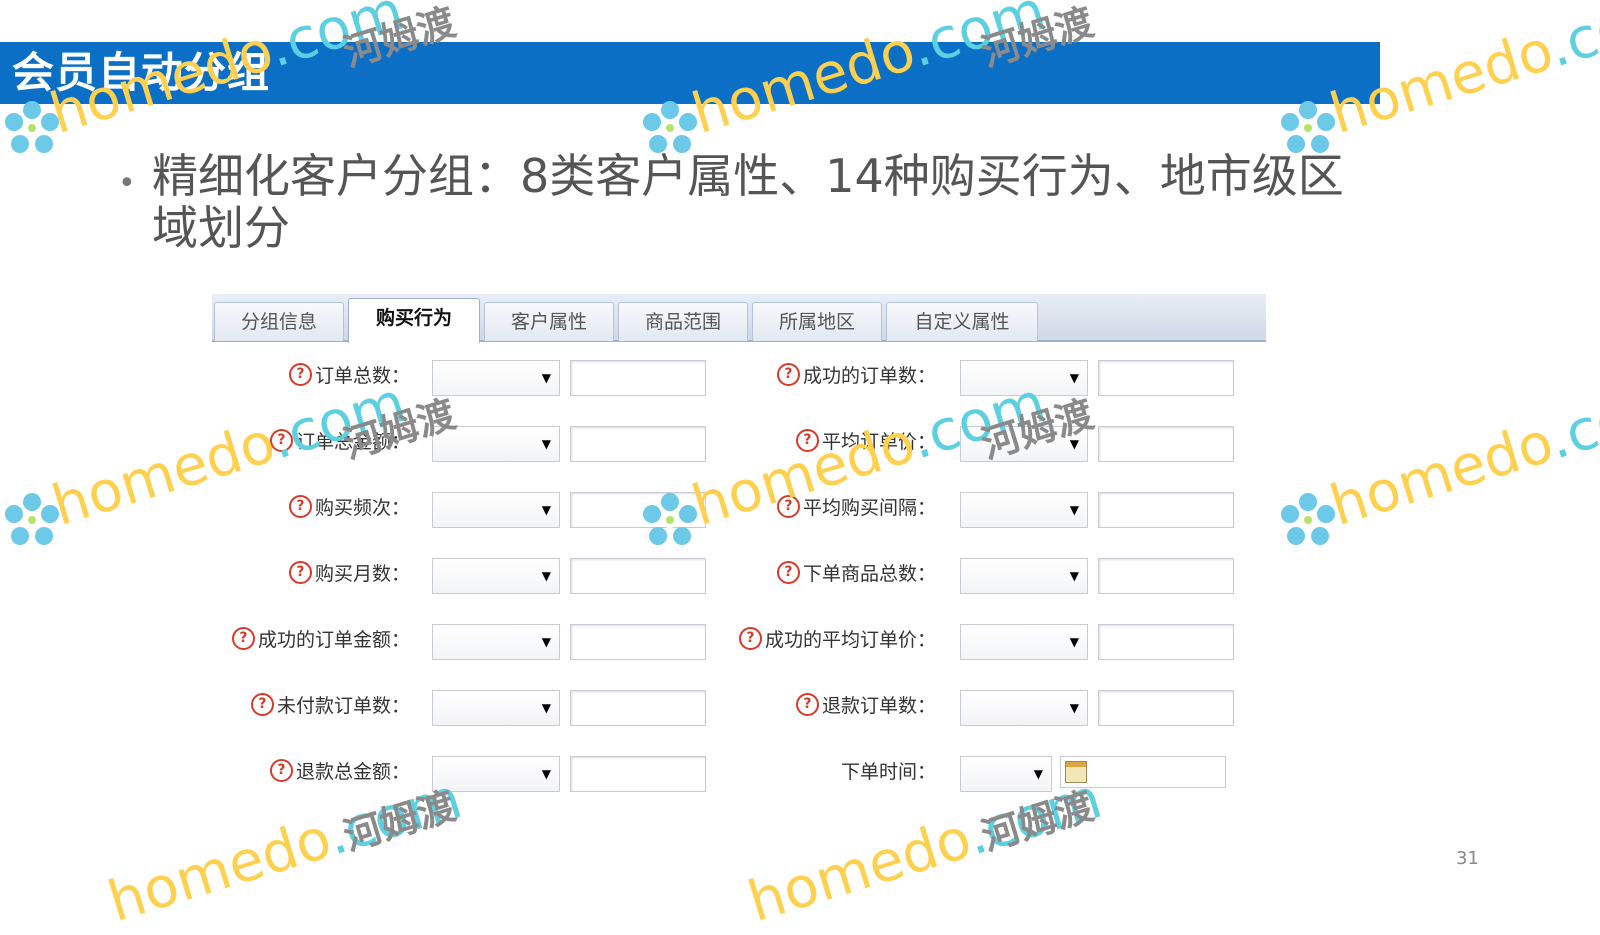  I want to click on successful-orders-input, so click(1166, 378).